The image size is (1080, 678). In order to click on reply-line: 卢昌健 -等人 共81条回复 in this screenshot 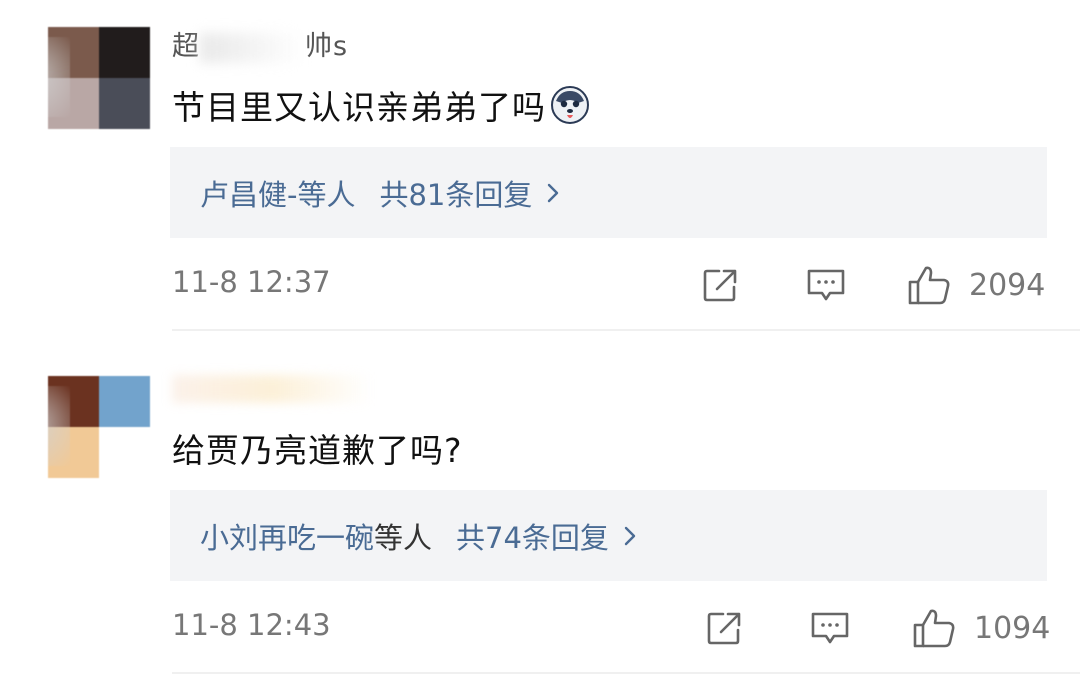, I will do `click(380, 192)`.